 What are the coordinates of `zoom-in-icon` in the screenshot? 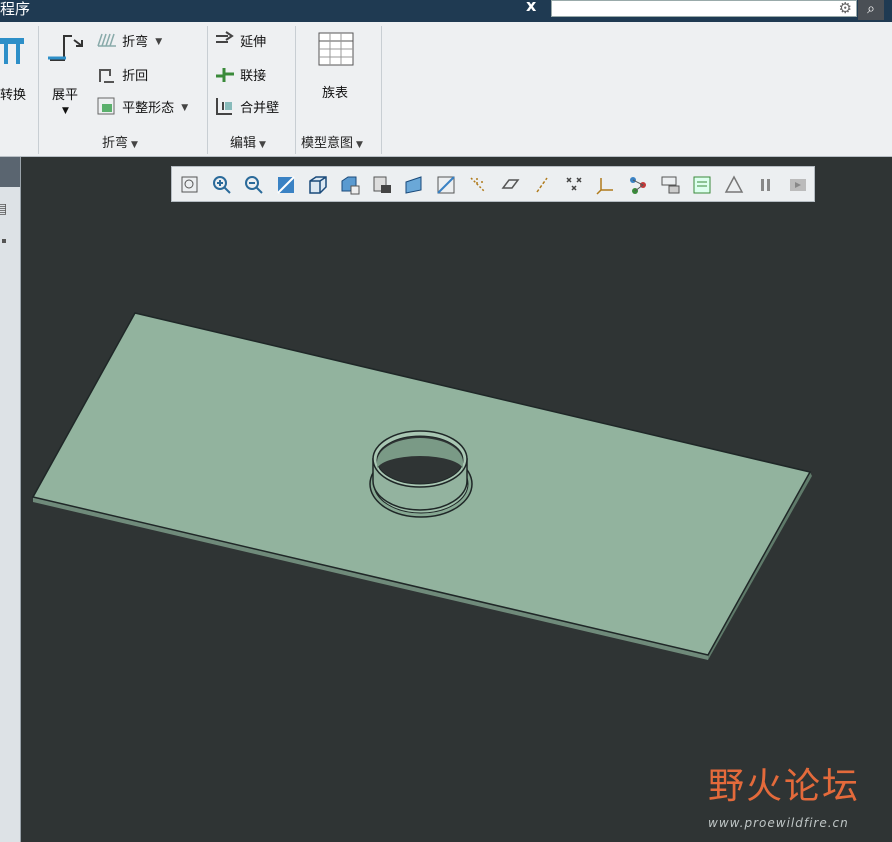 It's located at (222, 185).